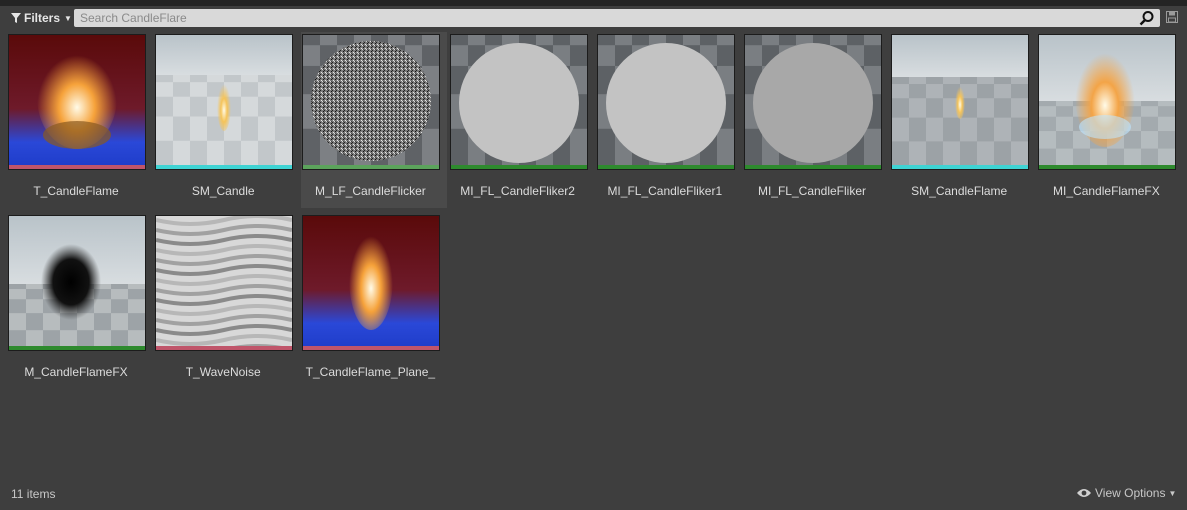 Image resolution: width=1187 pixels, height=510 pixels. Describe the element at coordinates (517, 191) in the screenshot. I see `asset-name: MI_FL_CandleFliker2` at that location.